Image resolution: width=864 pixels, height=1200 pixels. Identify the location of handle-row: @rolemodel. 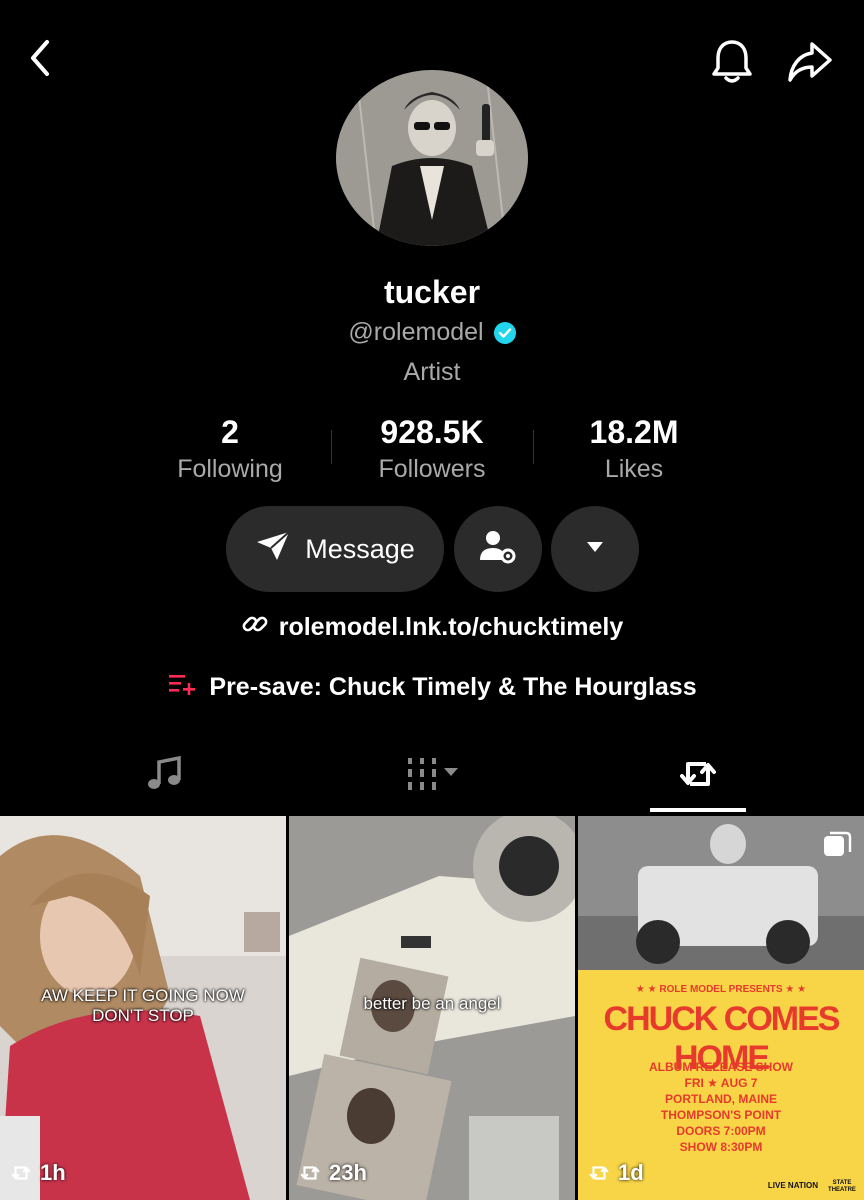
(432, 332).